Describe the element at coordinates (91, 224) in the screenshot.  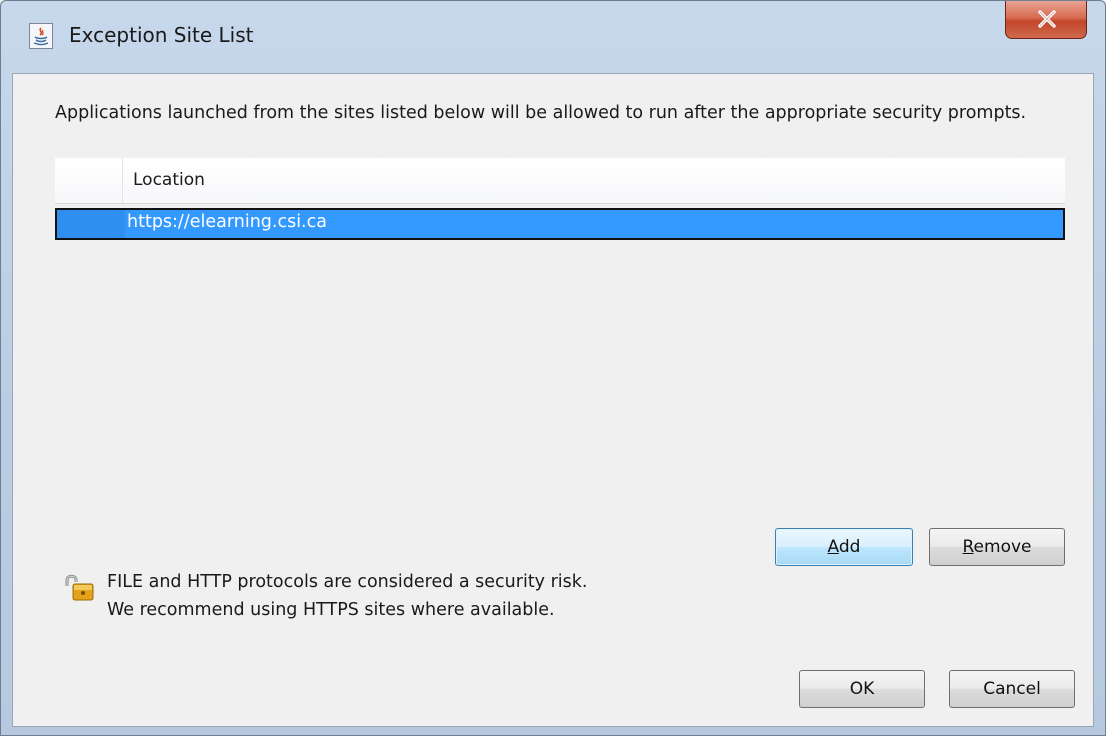
I see `row-header-cell` at that location.